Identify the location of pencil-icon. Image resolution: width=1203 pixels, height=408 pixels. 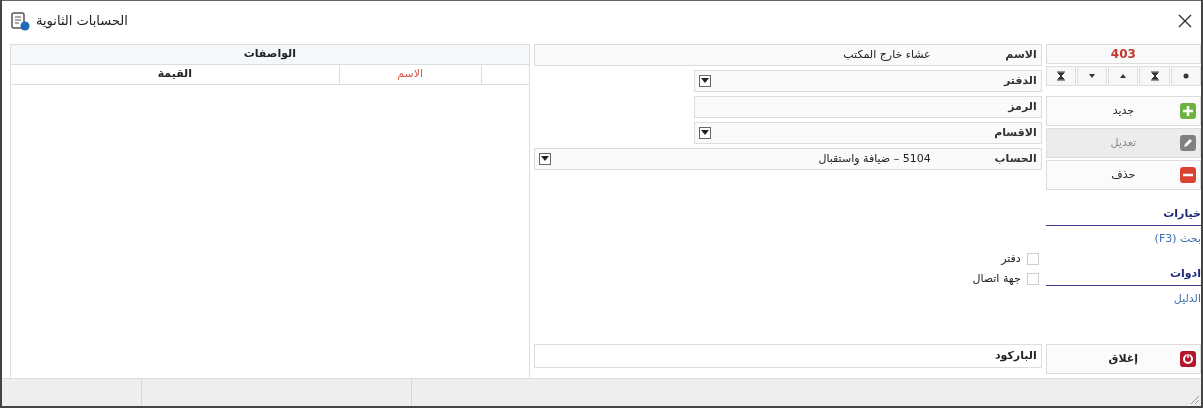
(1188, 143).